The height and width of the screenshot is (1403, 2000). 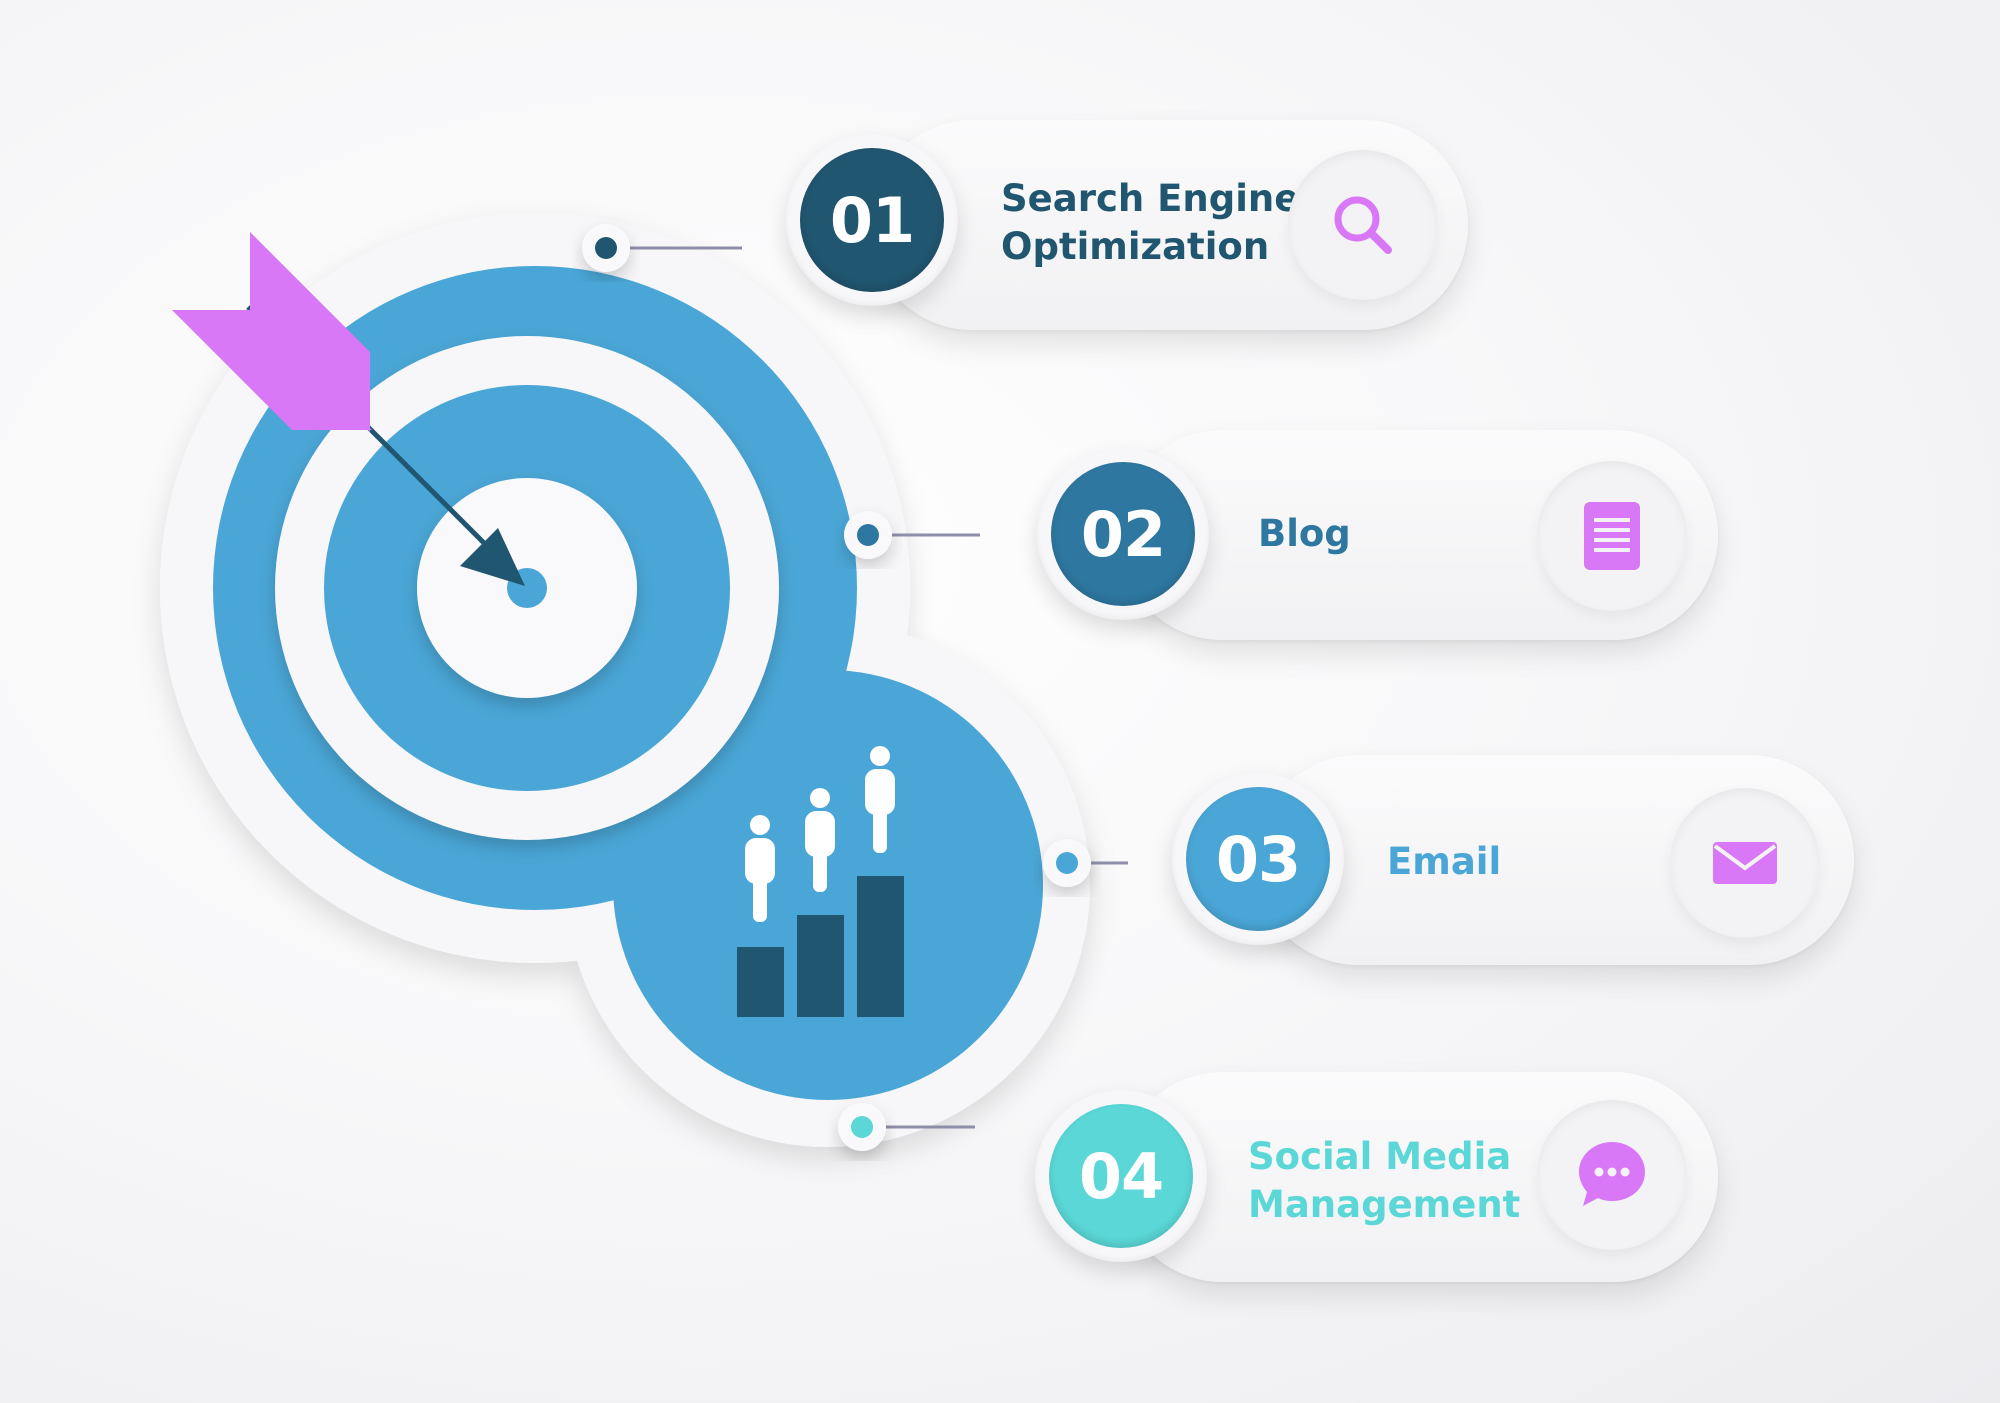 I want to click on envelope-icon, so click(x=1745, y=863).